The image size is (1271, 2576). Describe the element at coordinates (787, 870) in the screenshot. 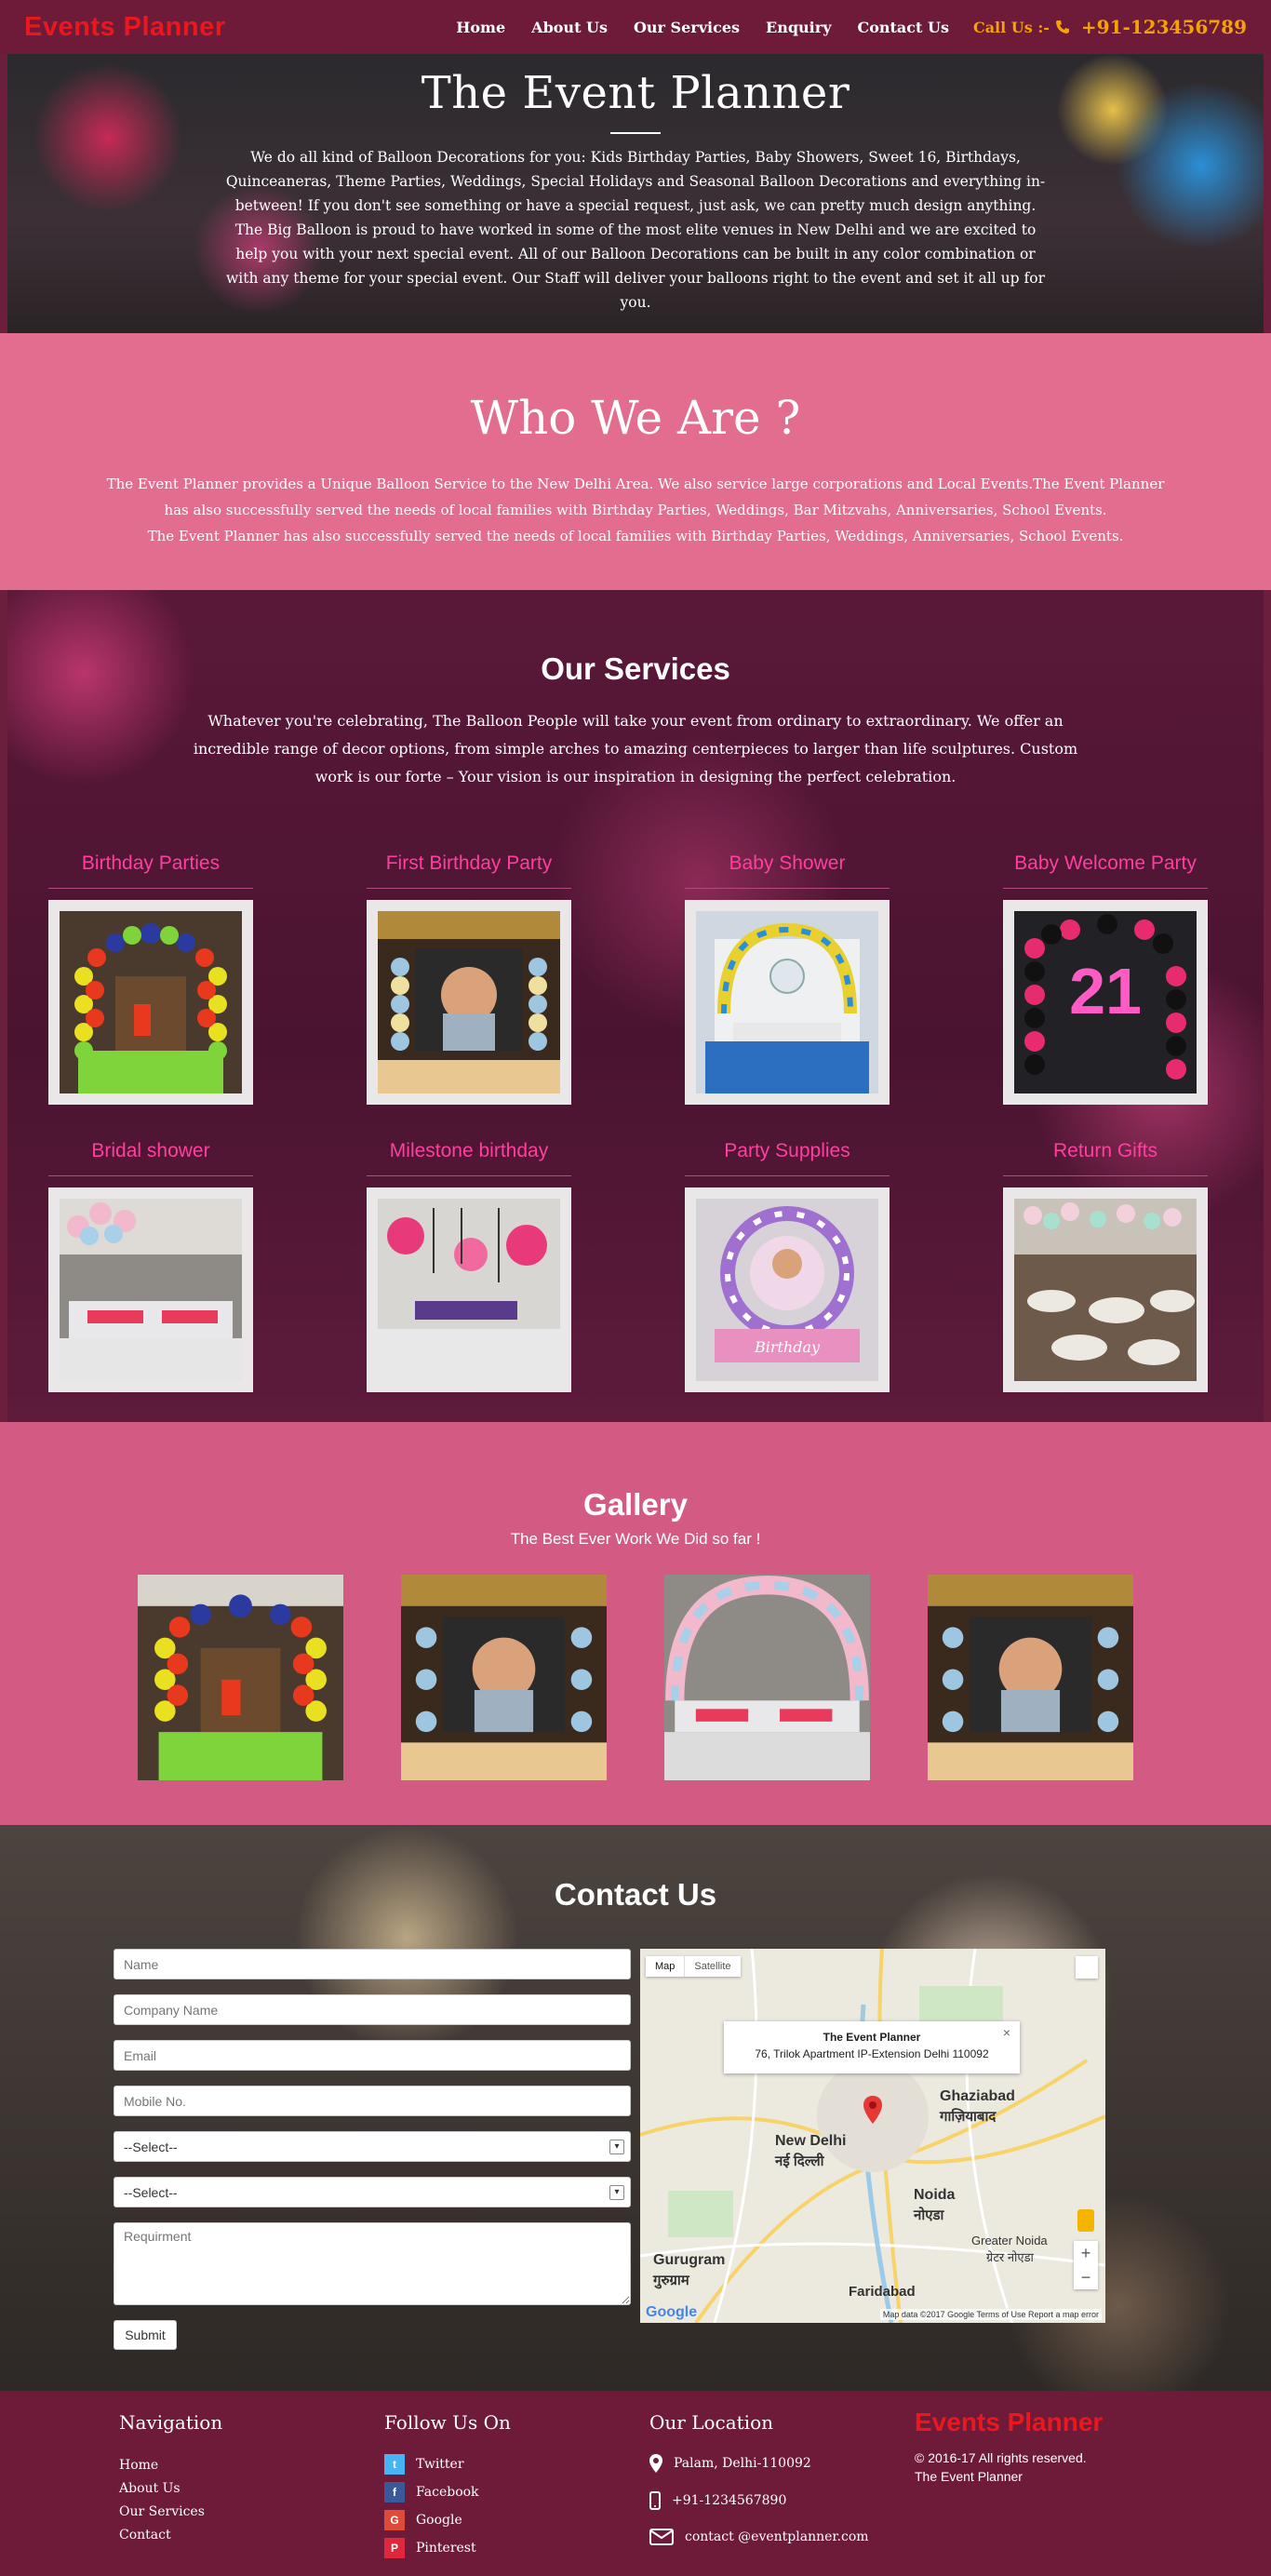

I see `service-title: Baby Shower` at that location.